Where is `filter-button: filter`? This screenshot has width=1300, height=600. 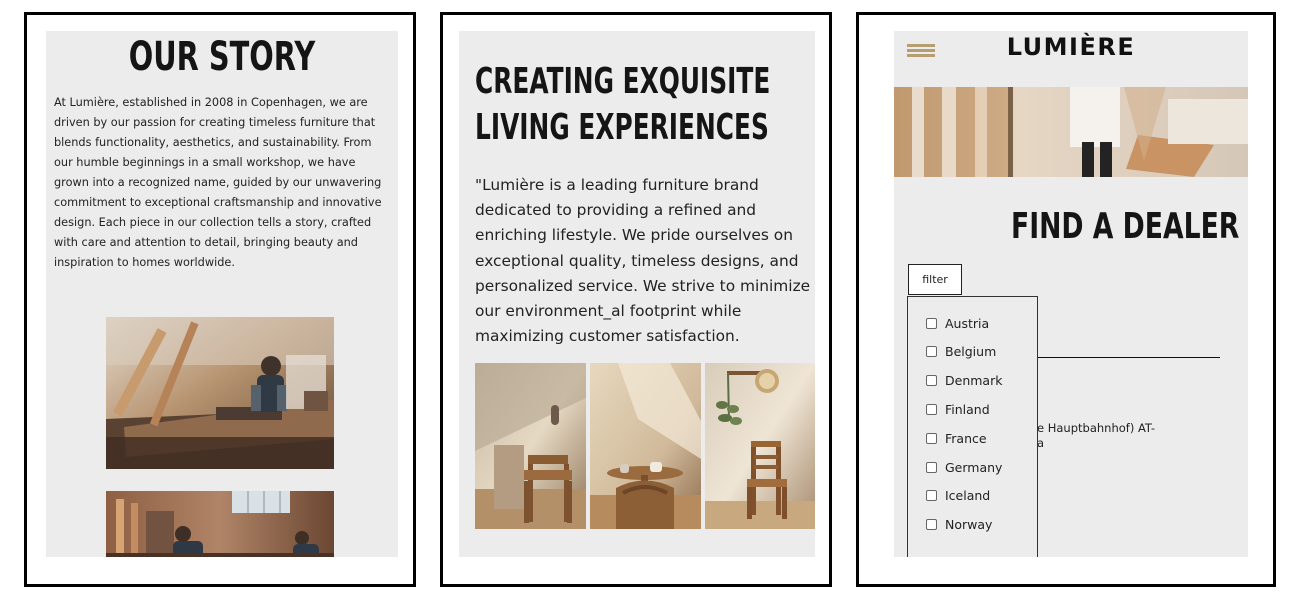
filter-button: filter is located at coordinates (935, 279).